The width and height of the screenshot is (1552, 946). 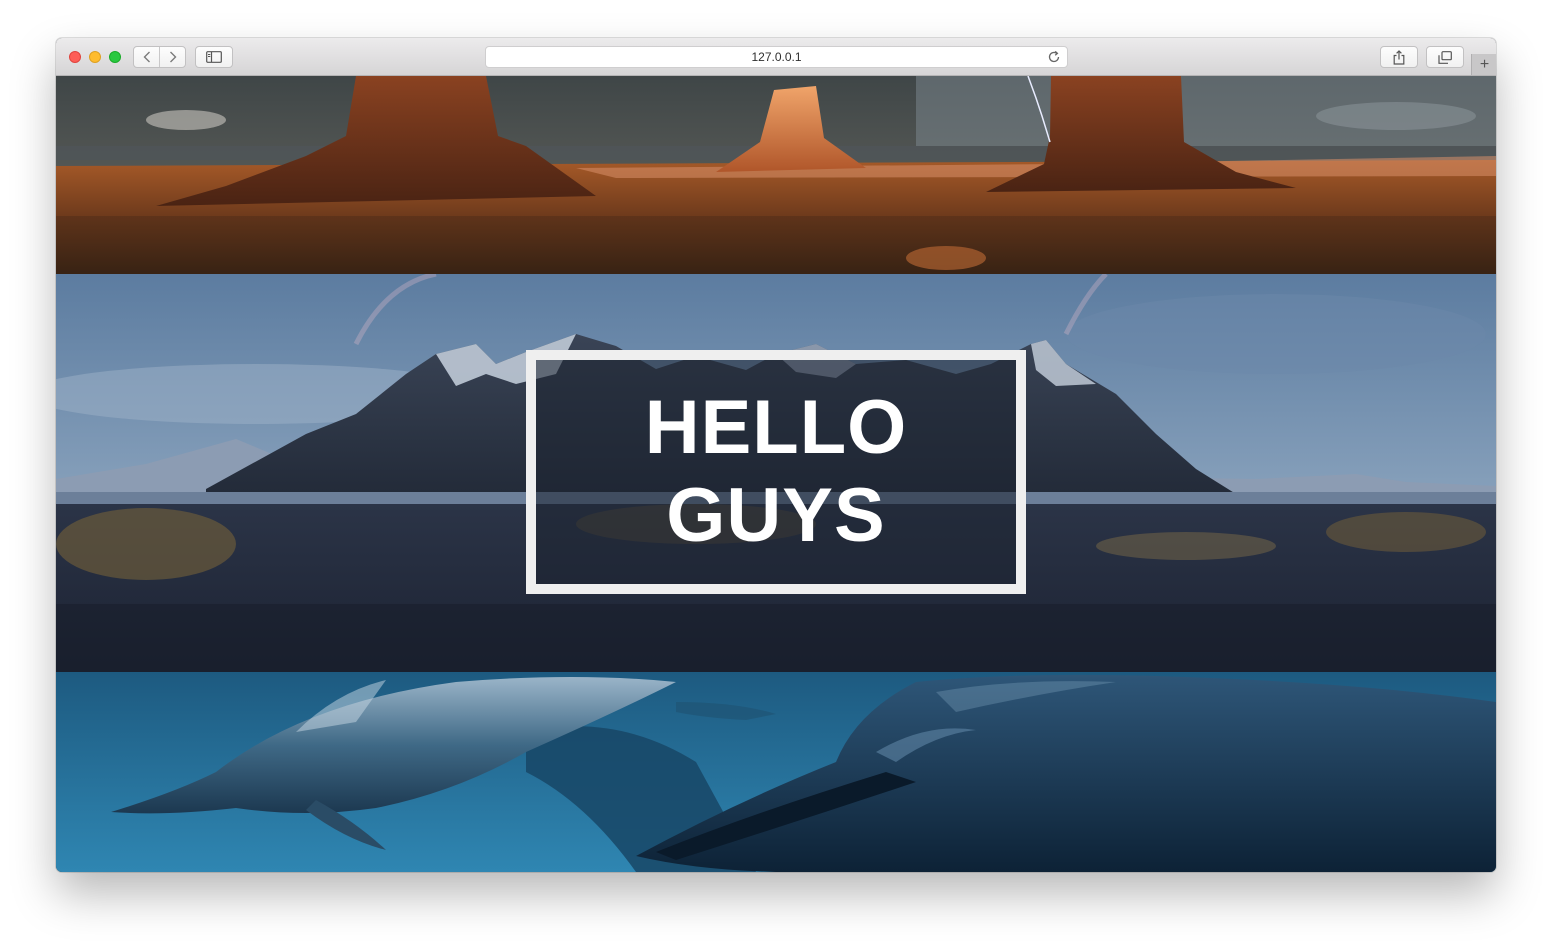 I want to click on hero-title-box: HELLO GUYS, so click(x=776, y=472).